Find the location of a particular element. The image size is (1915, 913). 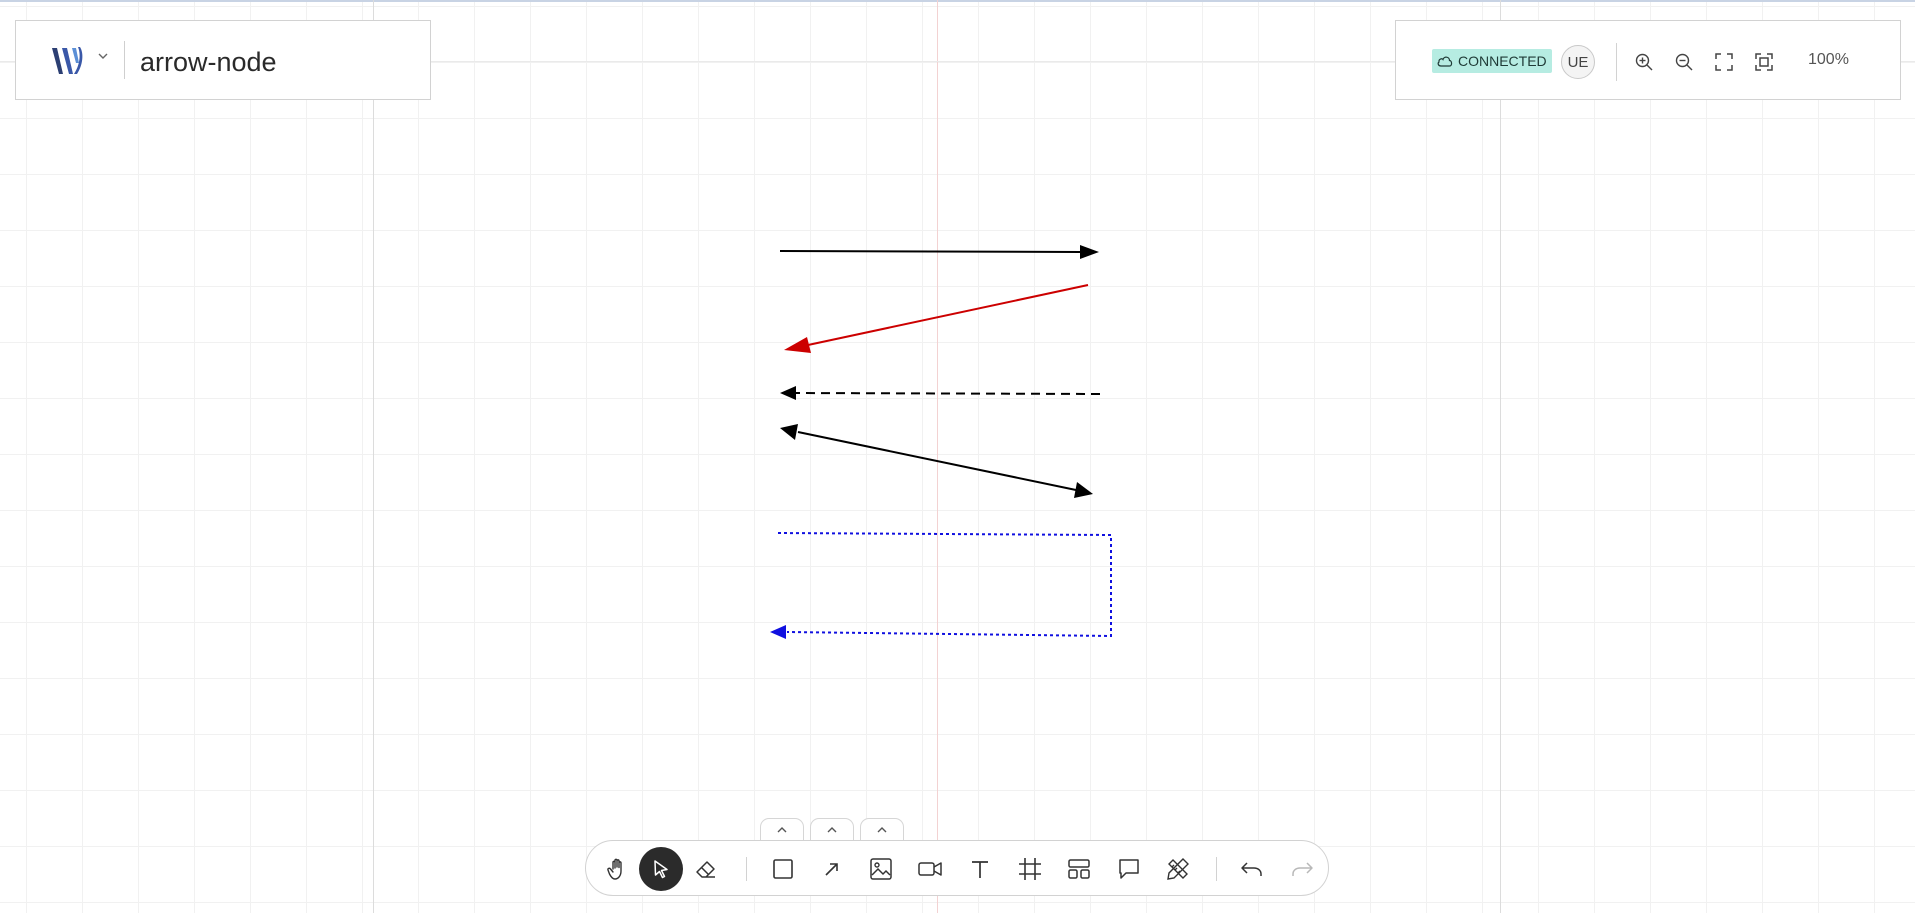

status-divider is located at coordinates (1616, 62).